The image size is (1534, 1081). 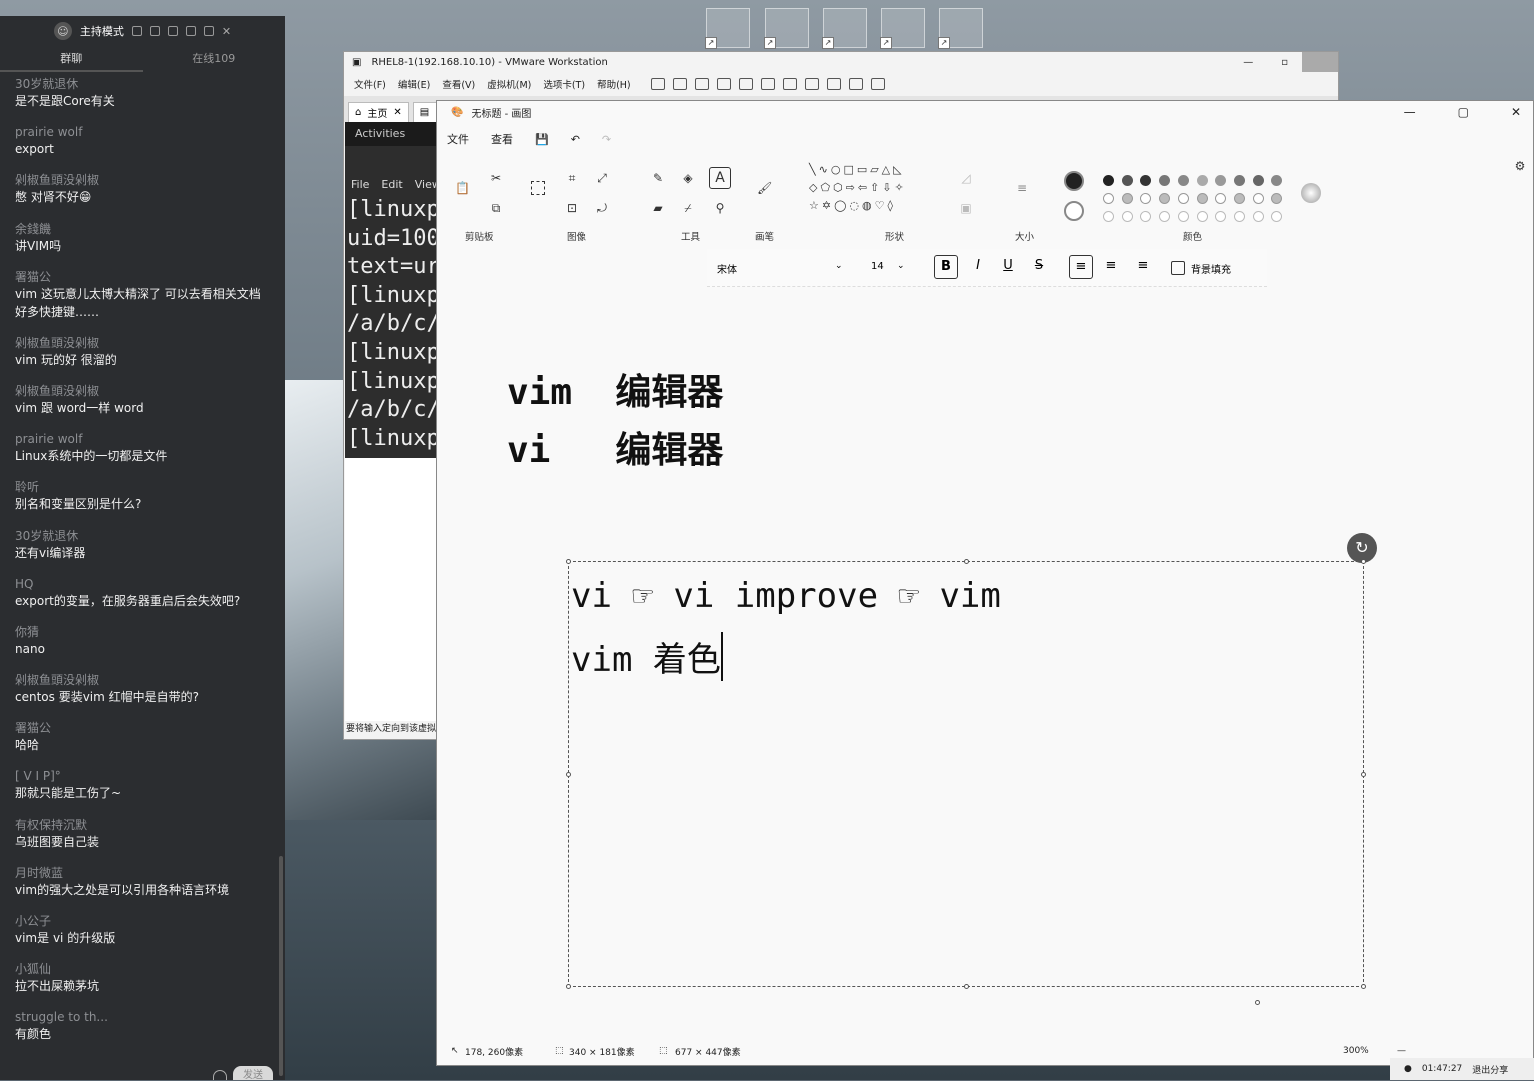 What do you see at coordinates (1111, 267) in the screenshot?
I see `align-center-button: ≡` at bounding box center [1111, 267].